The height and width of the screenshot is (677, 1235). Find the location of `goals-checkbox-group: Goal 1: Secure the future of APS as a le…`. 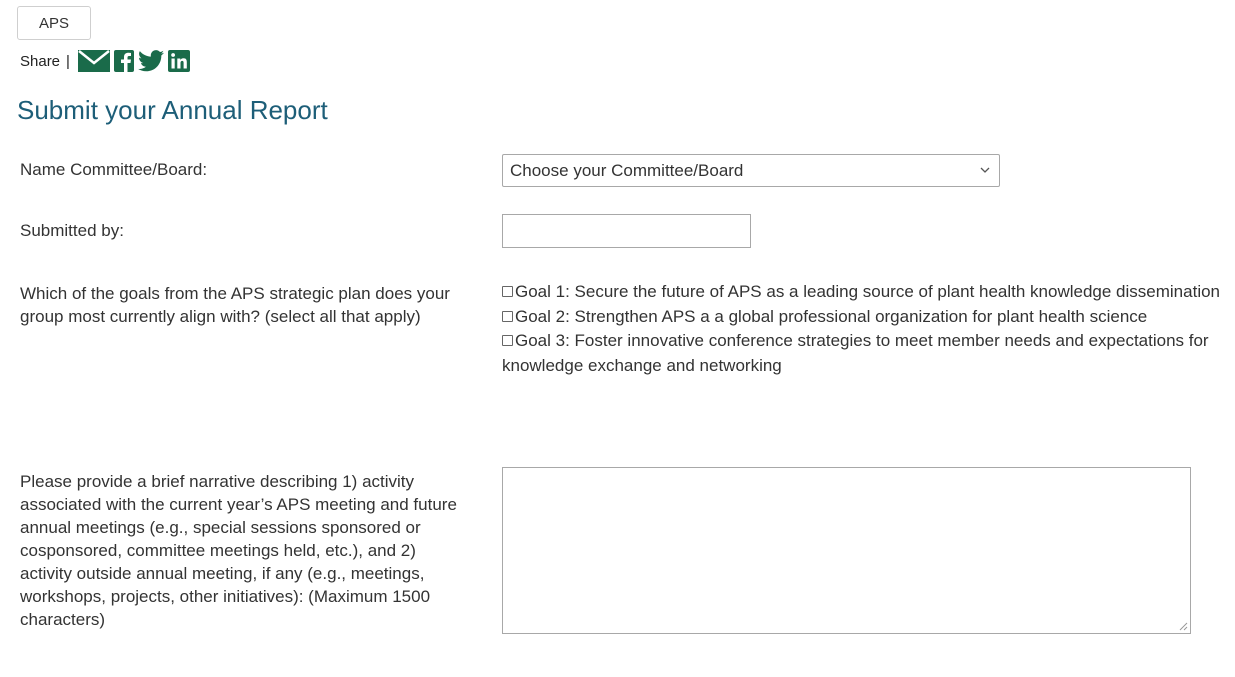

goals-checkbox-group: Goal 1: Secure the future of APS as a le… is located at coordinates (862, 329).